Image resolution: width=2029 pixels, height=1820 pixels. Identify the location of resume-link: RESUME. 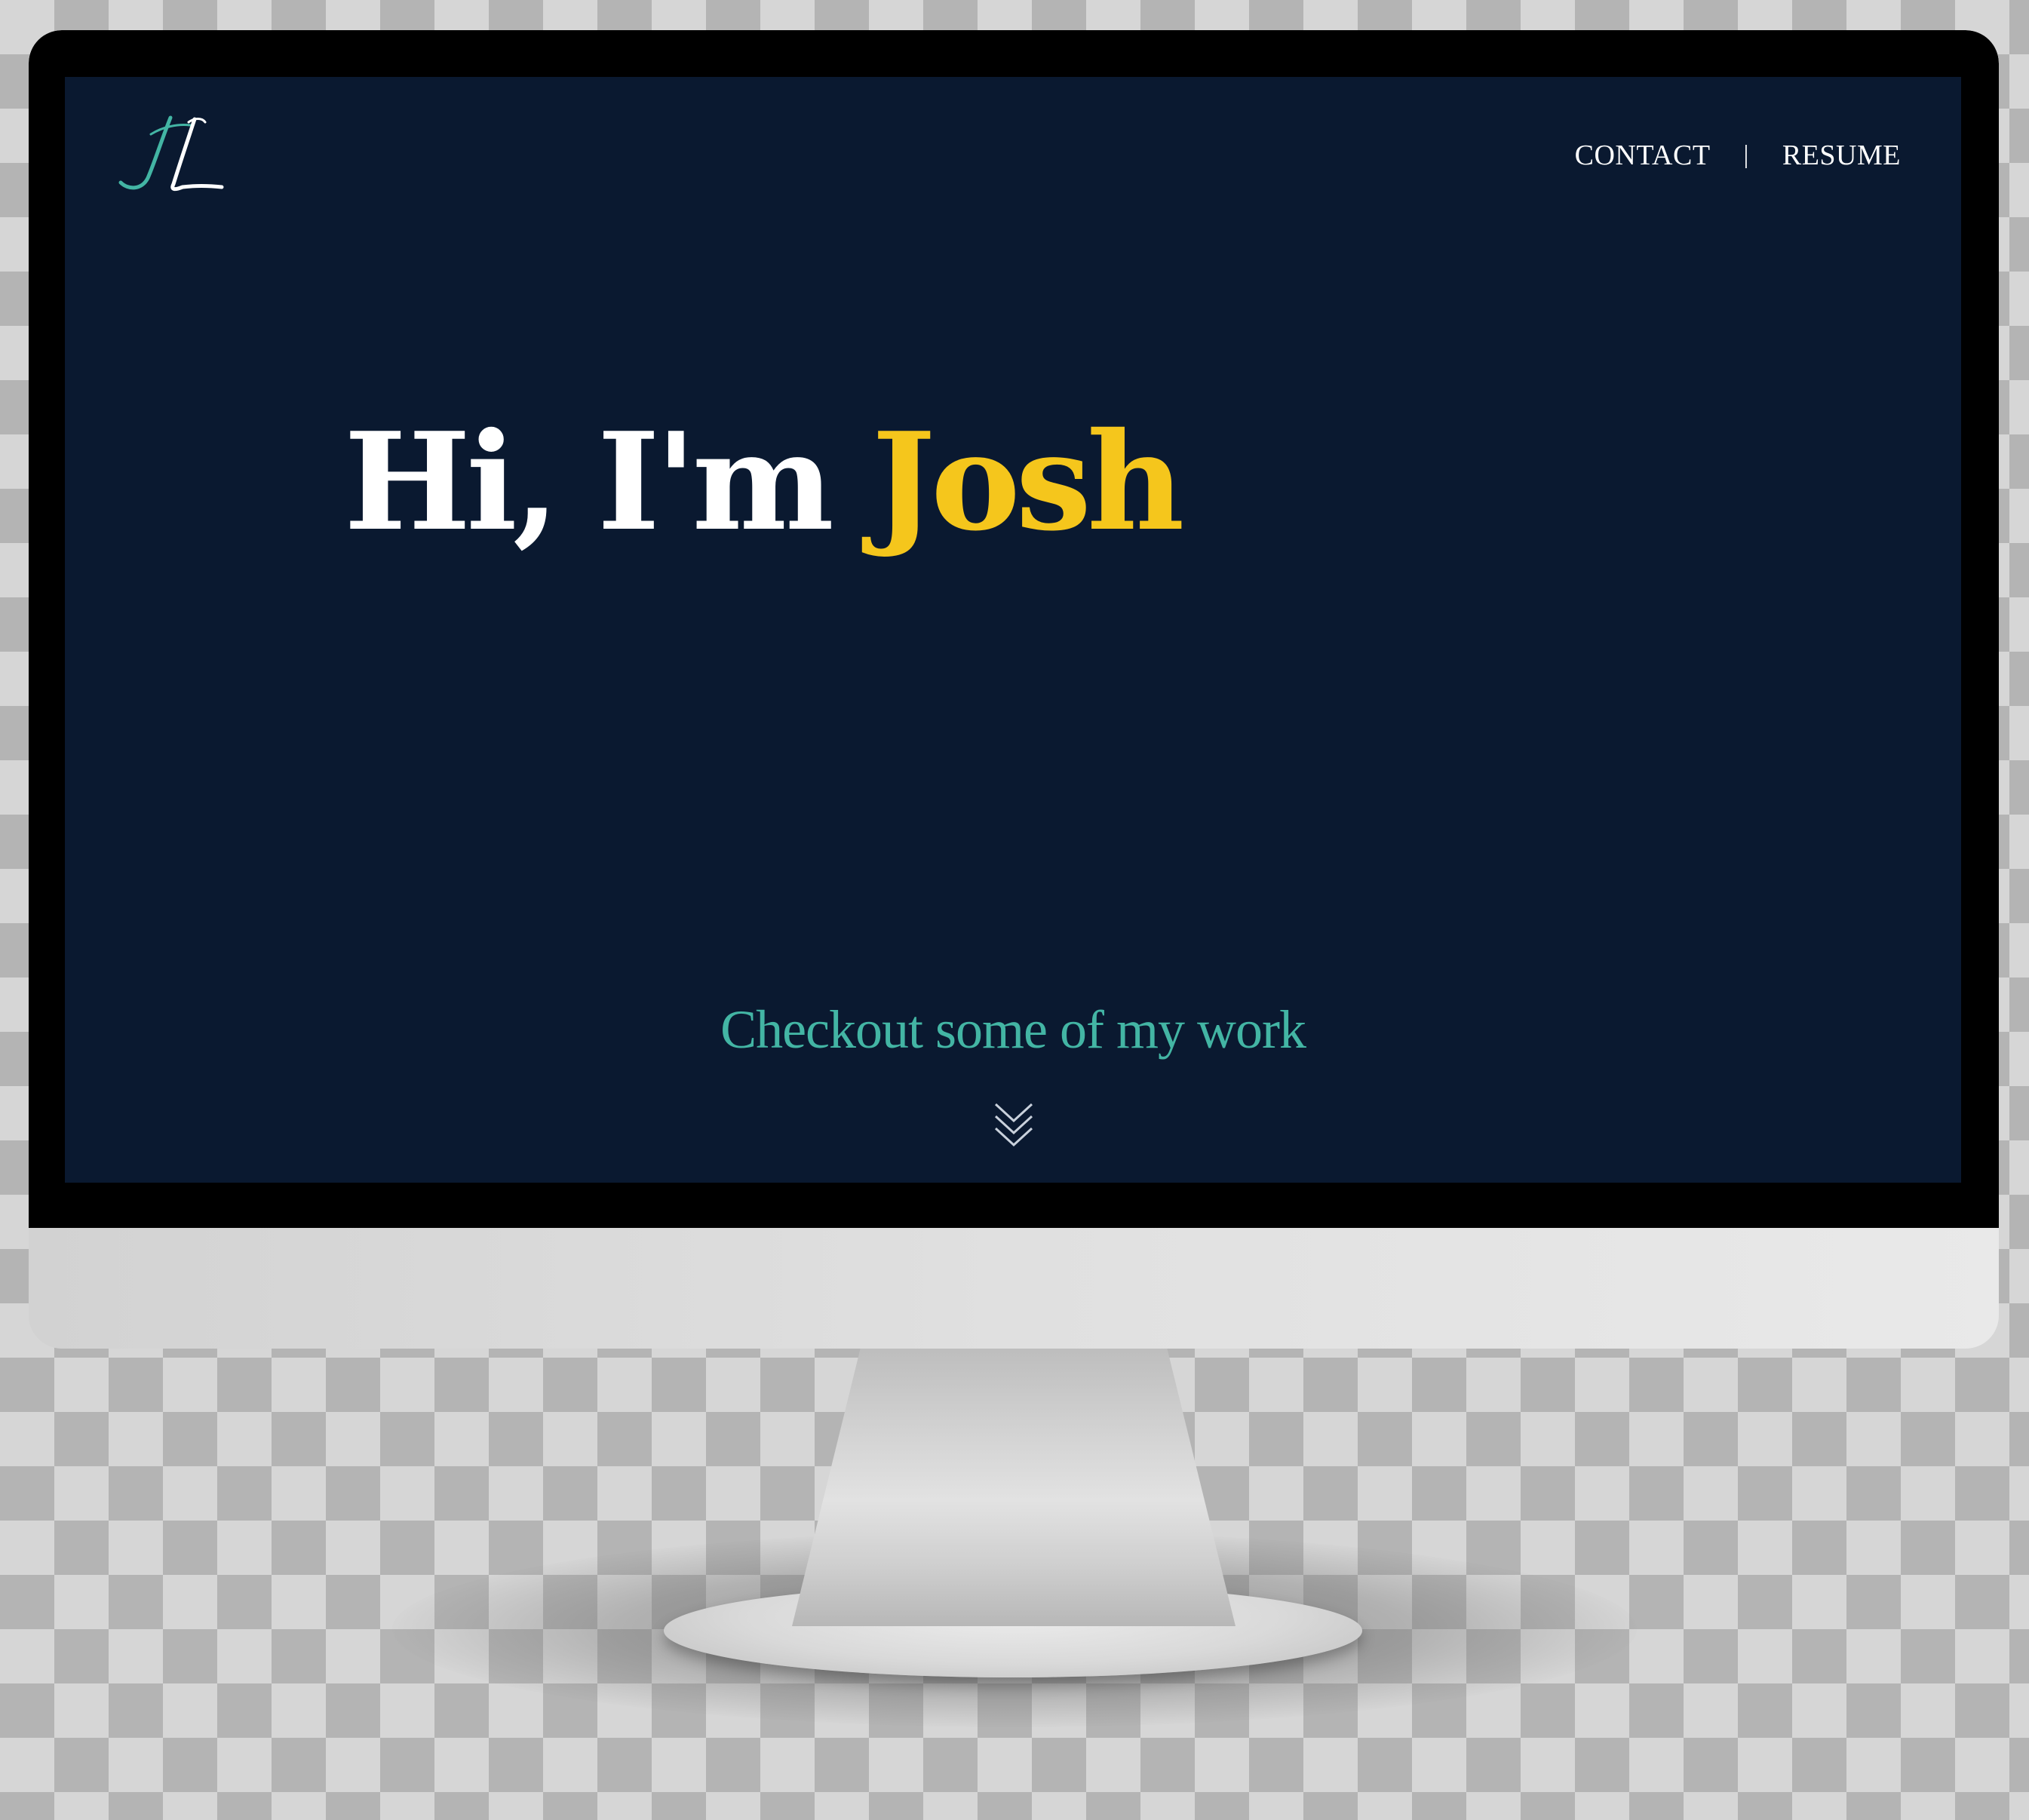
(1841, 155).